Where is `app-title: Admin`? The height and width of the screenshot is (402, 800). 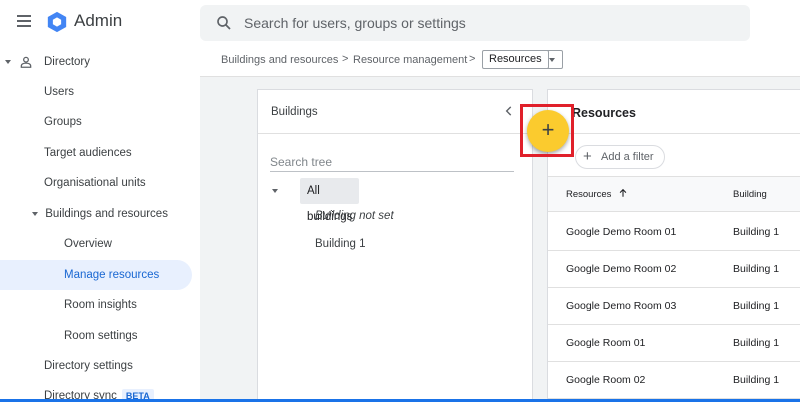 app-title: Admin is located at coordinates (98, 21).